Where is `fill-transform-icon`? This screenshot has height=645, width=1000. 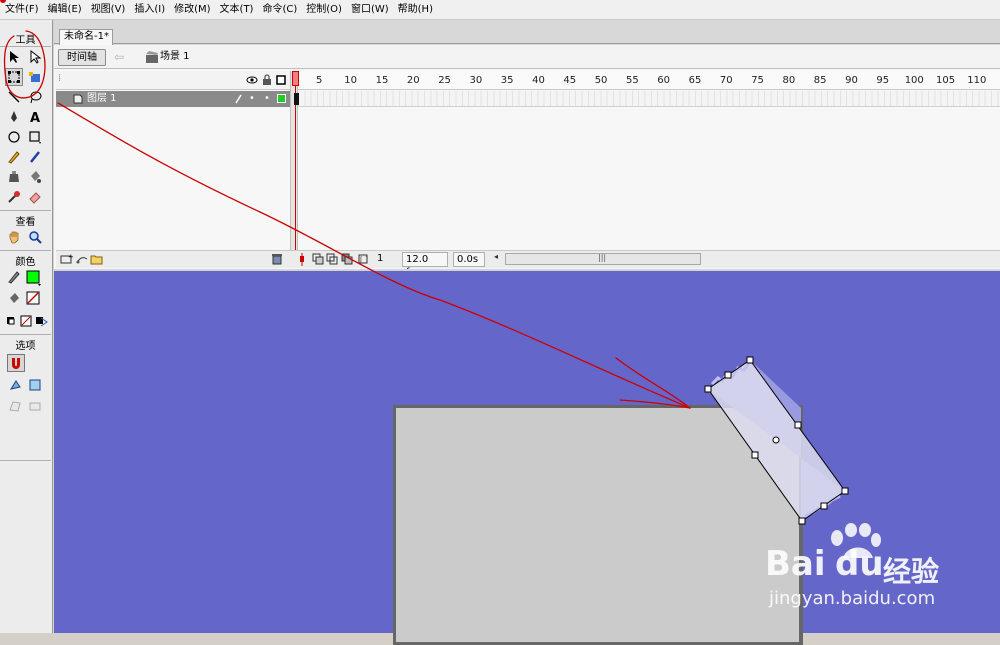
fill-transform-icon is located at coordinates (34, 77).